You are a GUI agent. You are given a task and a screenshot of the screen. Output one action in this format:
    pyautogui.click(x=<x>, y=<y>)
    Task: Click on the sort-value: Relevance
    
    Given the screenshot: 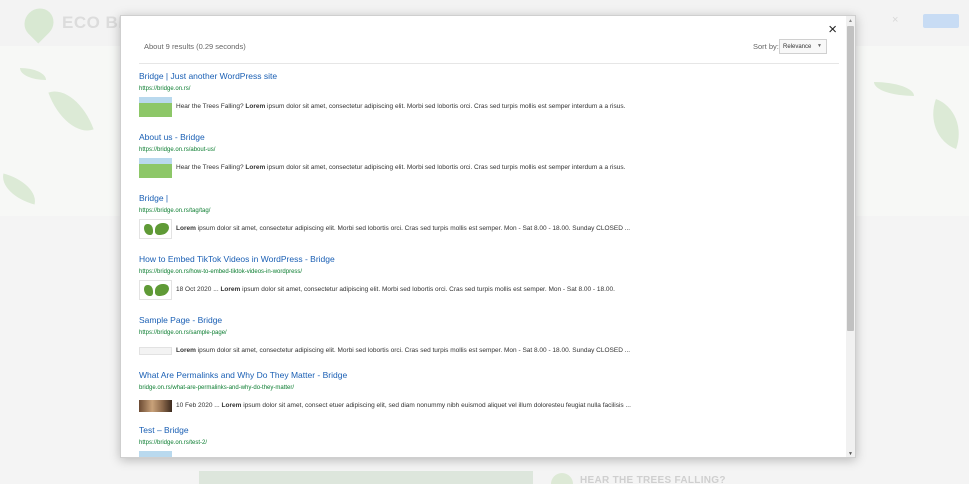 What is the action you would take?
    pyautogui.click(x=797, y=47)
    